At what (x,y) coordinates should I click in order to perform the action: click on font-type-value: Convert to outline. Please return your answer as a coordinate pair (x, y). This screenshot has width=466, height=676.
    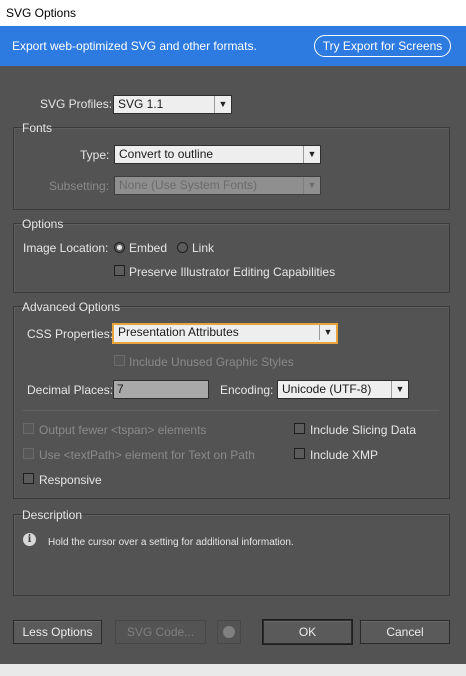
    Looking at the image, I should click on (166, 154).